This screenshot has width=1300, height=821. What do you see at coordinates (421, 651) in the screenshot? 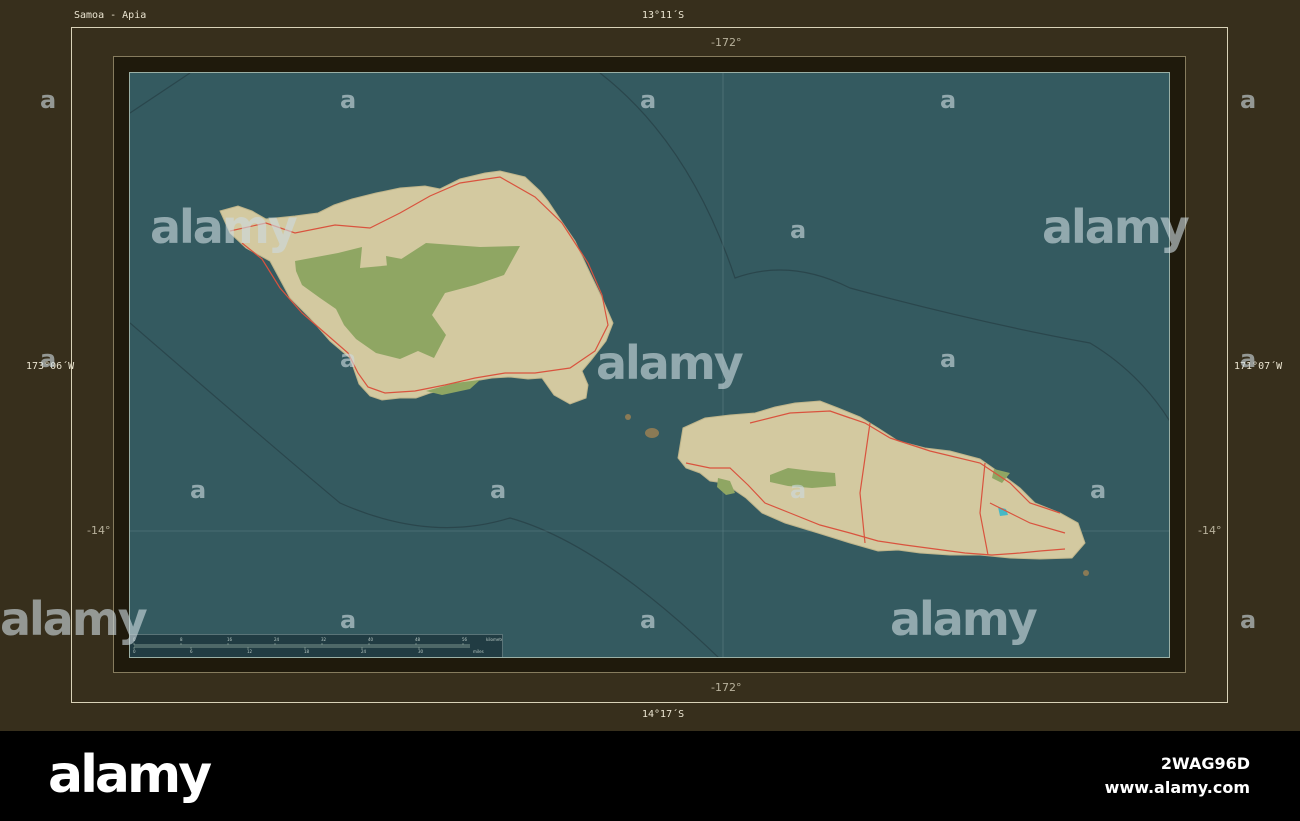
I see `scale-mi-tick-label: 30` at bounding box center [421, 651].